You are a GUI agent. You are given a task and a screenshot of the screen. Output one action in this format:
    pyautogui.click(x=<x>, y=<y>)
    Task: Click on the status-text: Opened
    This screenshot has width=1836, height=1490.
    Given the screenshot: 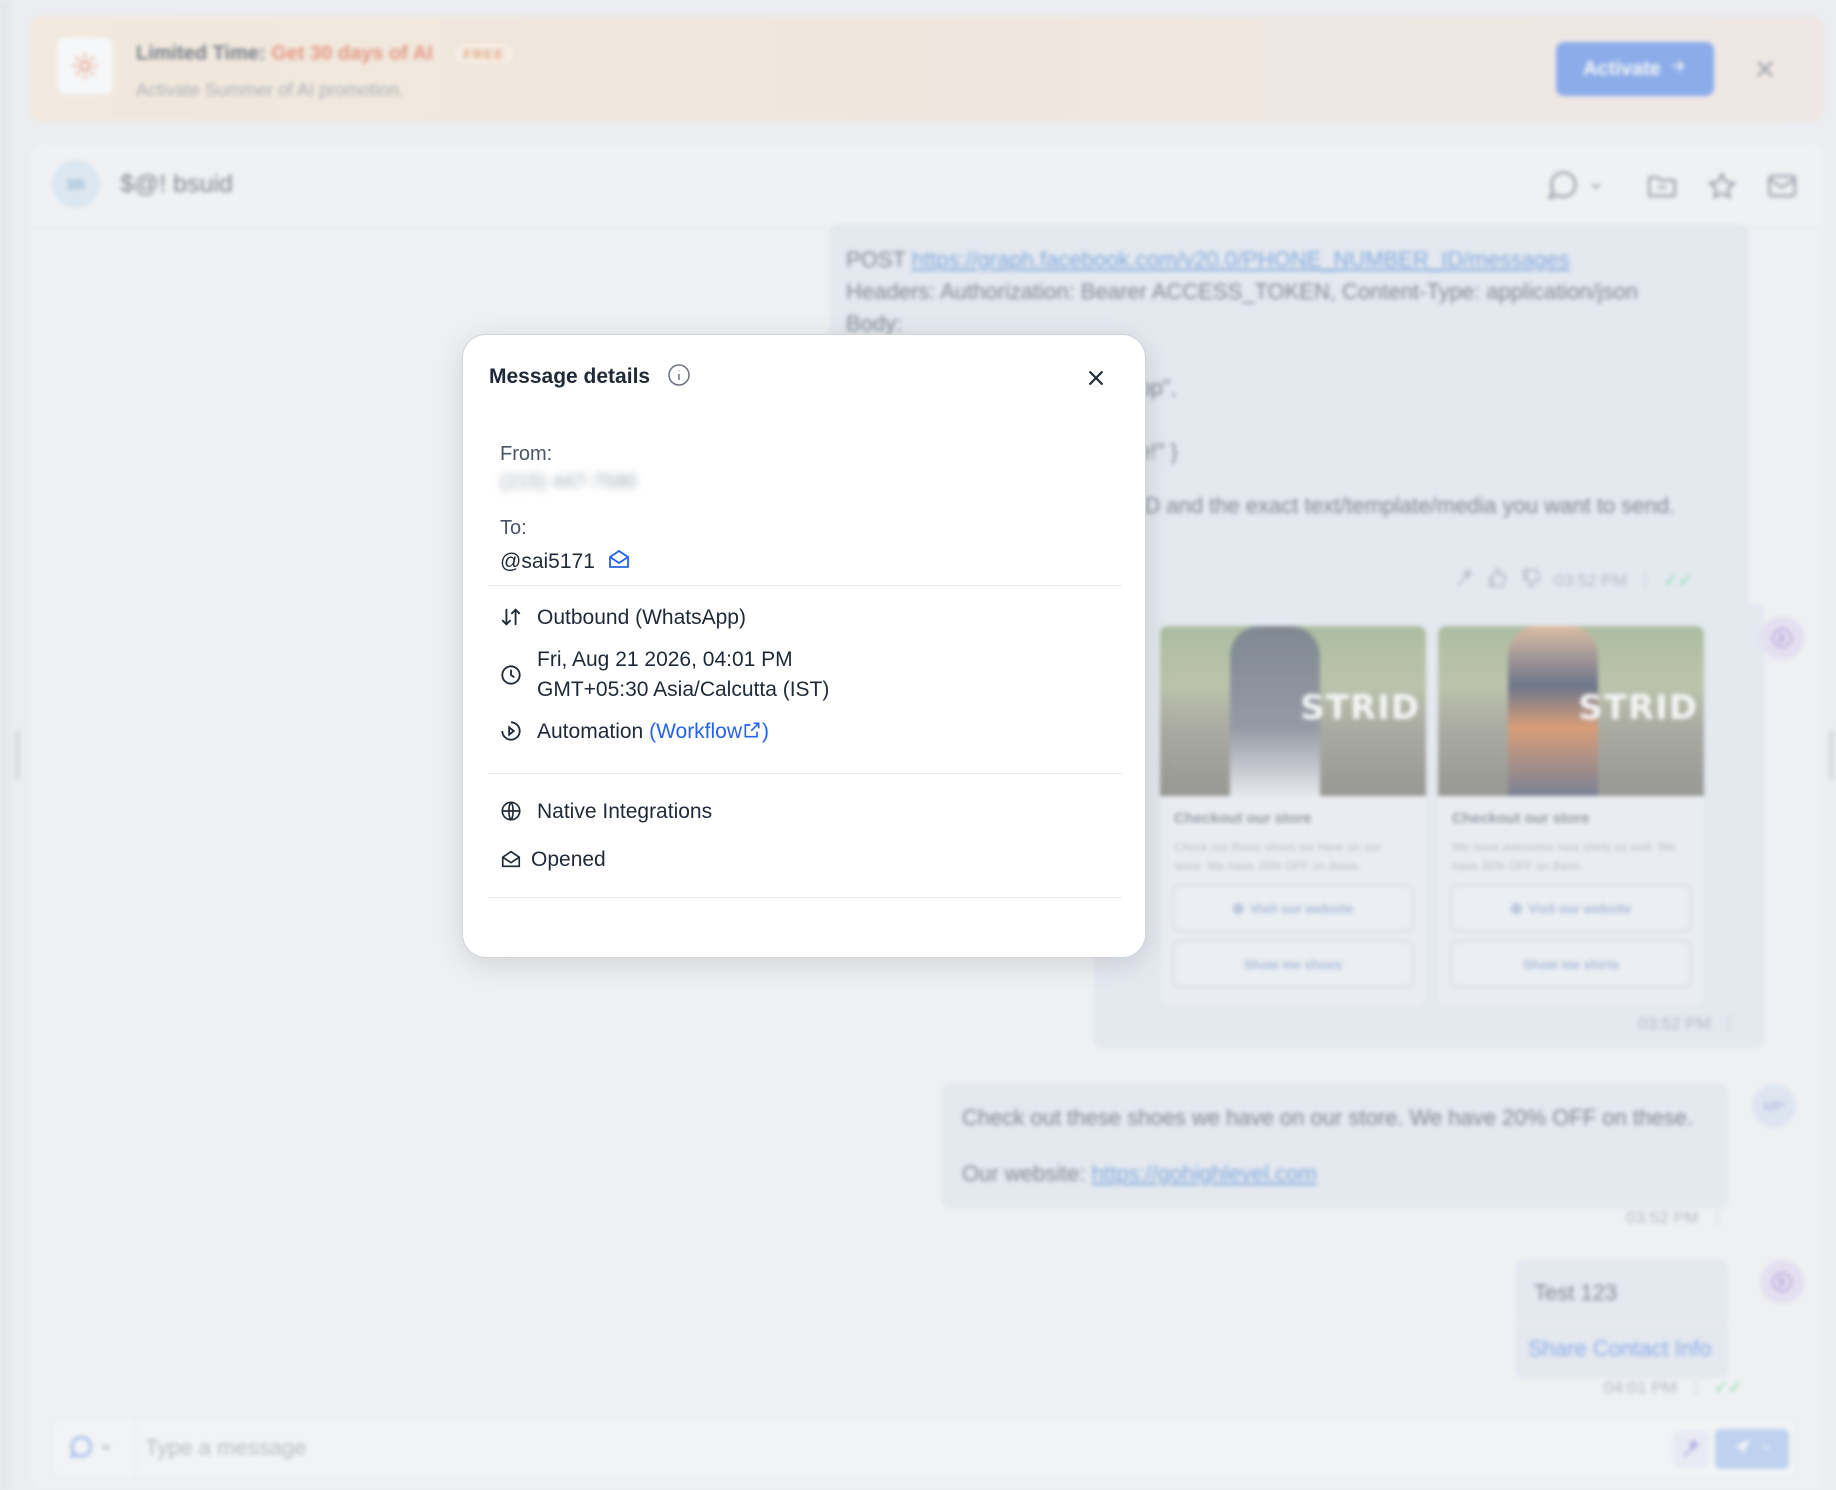 What is the action you would take?
    pyautogui.click(x=568, y=859)
    